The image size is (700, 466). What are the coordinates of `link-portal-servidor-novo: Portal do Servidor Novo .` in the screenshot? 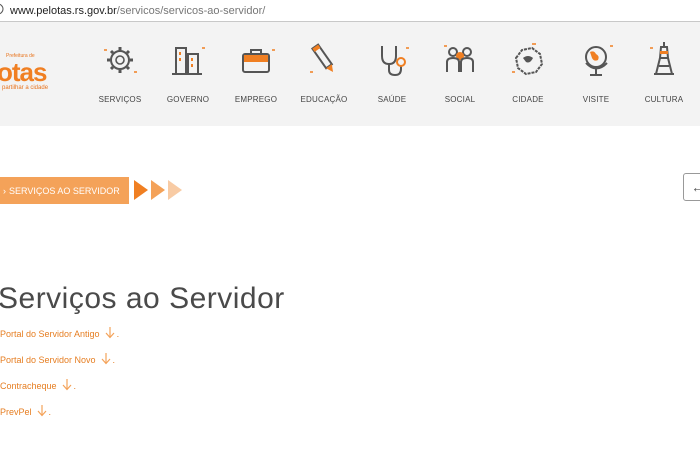 It's located at (59, 360).